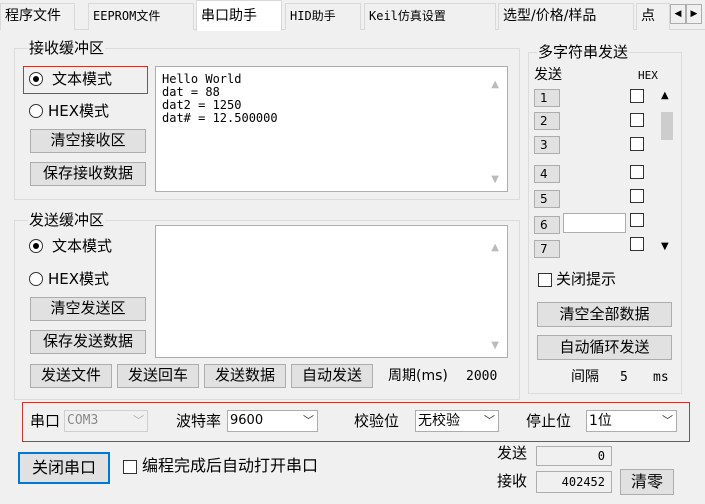 The image size is (705, 504). I want to click on port-value: COM3, so click(83, 420).